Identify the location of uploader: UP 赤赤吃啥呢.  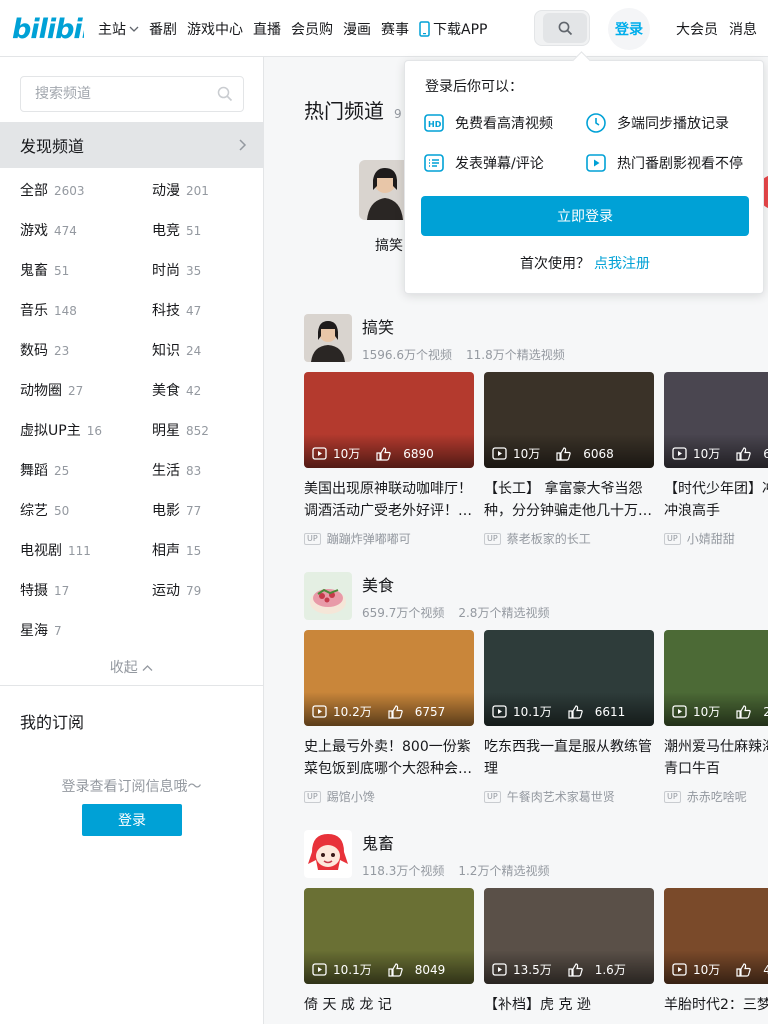
(716, 796).